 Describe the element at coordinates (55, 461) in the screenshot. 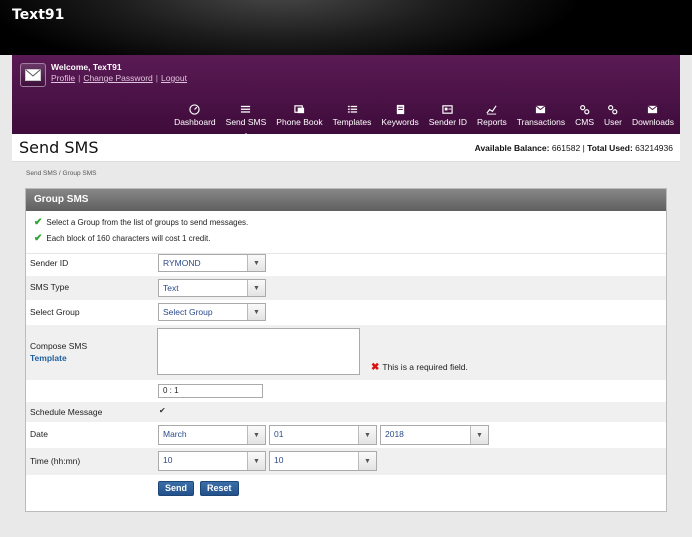

I see `time-label: Time (hh:mn)` at that location.